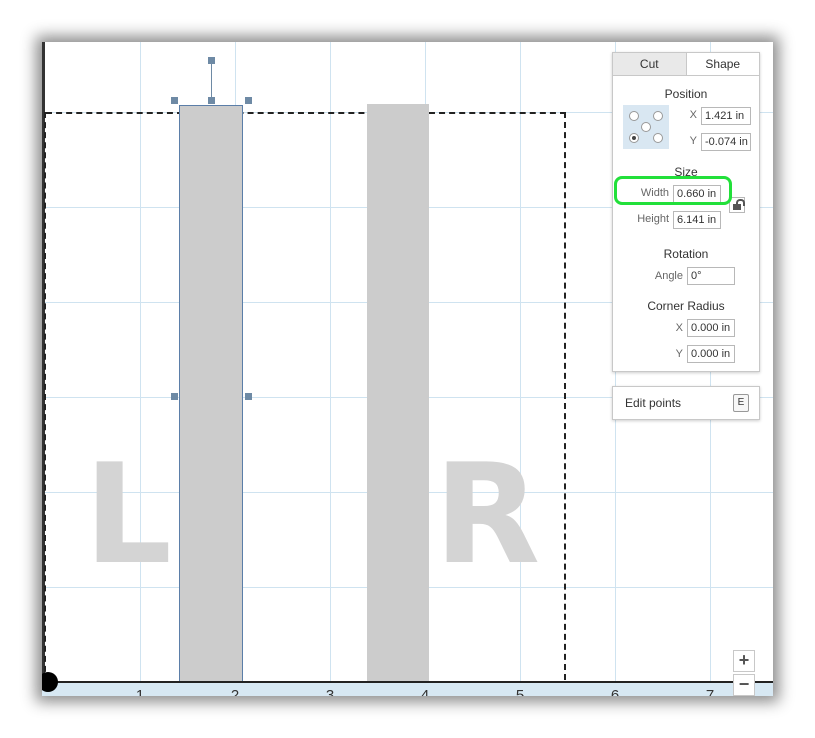 Image resolution: width=815 pixels, height=738 pixels. What do you see at coordinates (741, 403) in the screenshot?
I see `edit-points-shortcut: E` at bounding box center [741, 403].